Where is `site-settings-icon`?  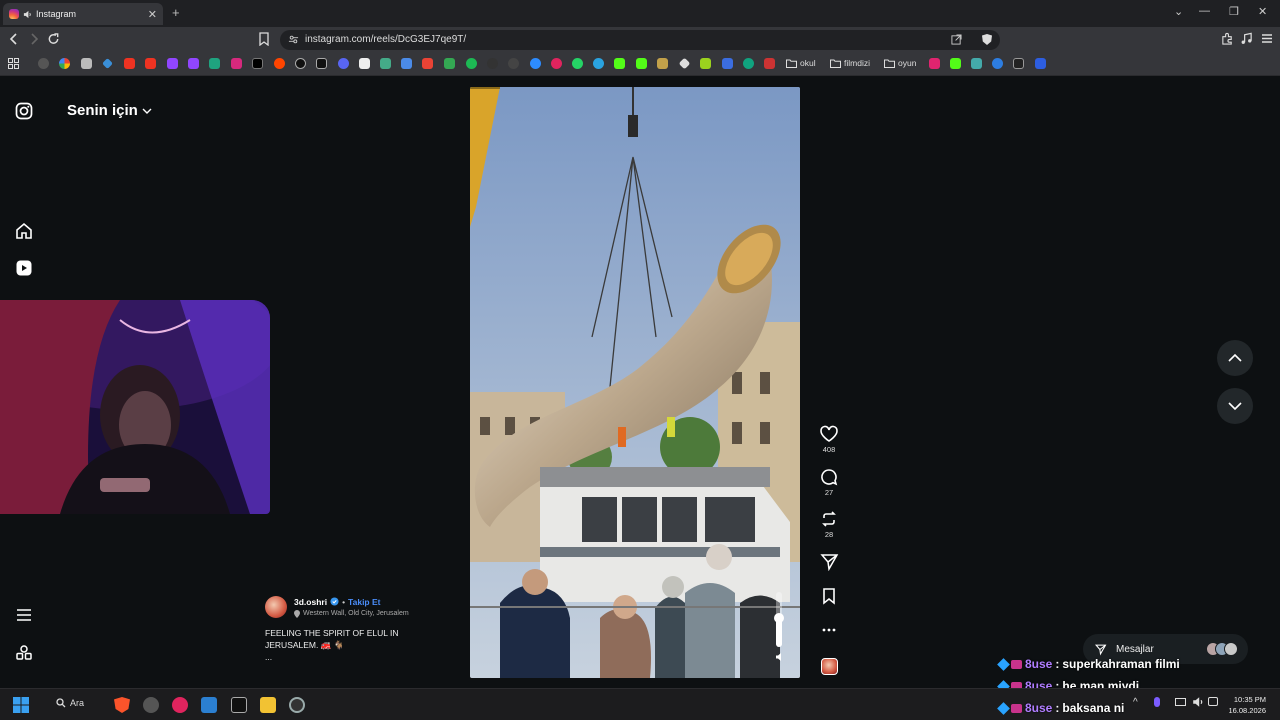
site-settings-icon is located at coordinates (293, 39).